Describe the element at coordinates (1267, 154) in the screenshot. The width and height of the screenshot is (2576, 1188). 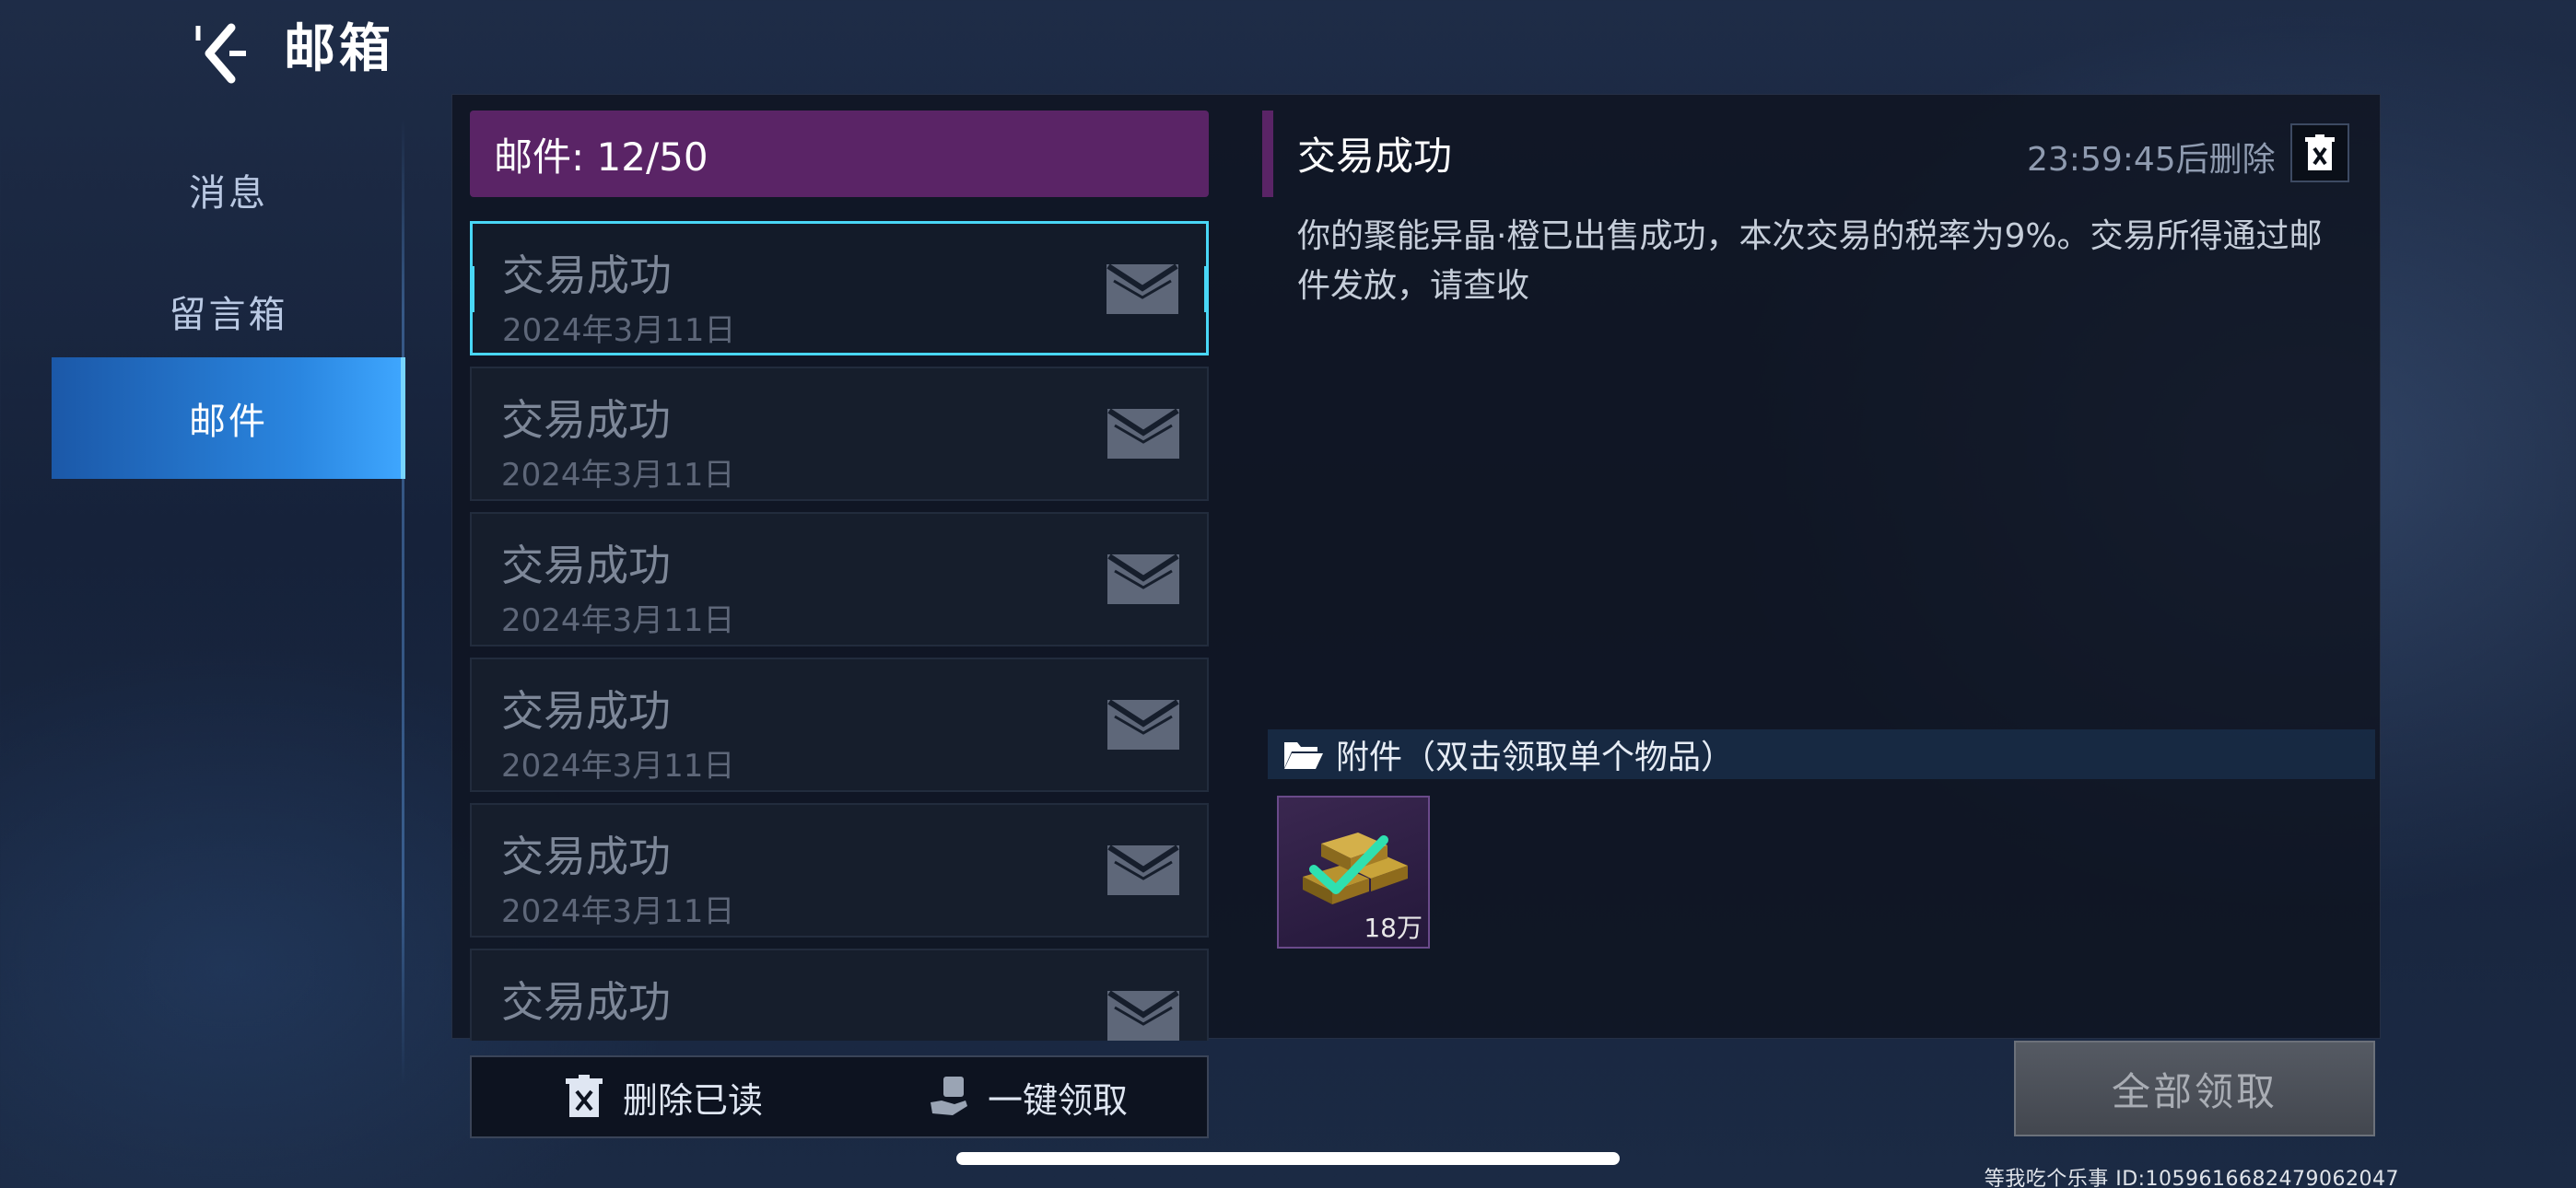
I see `detail-accent-bar` at that location.